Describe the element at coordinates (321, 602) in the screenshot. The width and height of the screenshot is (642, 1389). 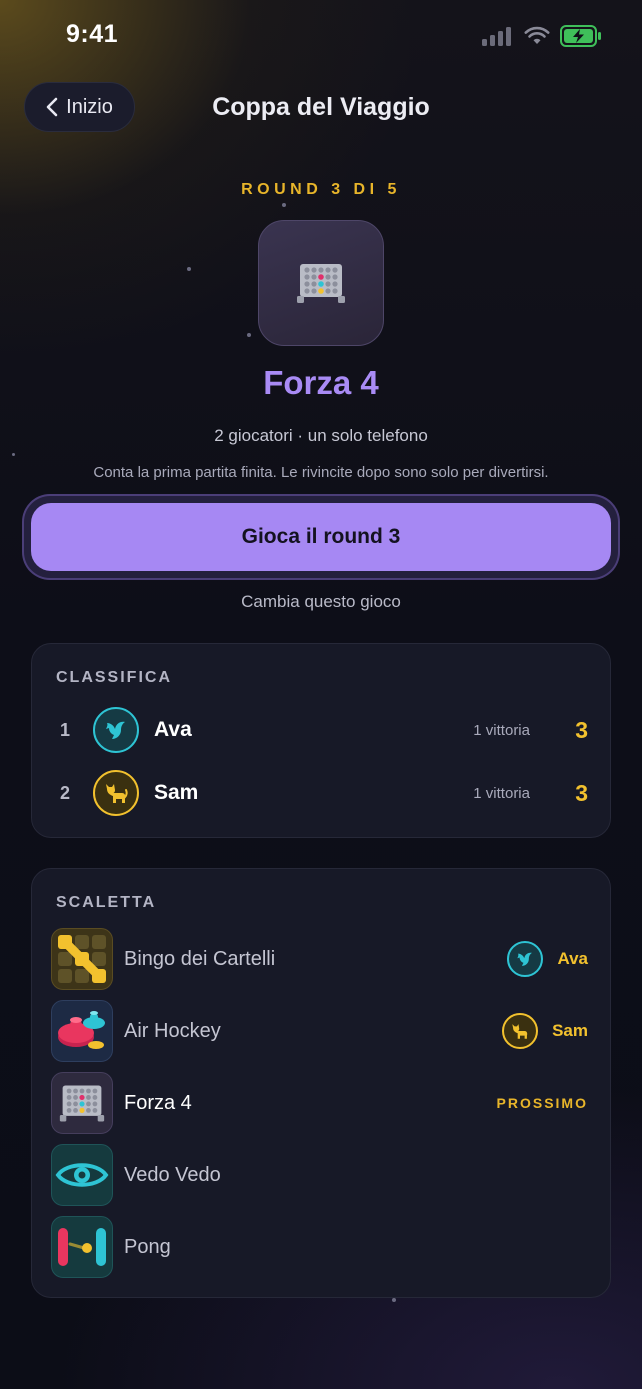
I see `change-game-link: Cambia questo gioco` at that location.